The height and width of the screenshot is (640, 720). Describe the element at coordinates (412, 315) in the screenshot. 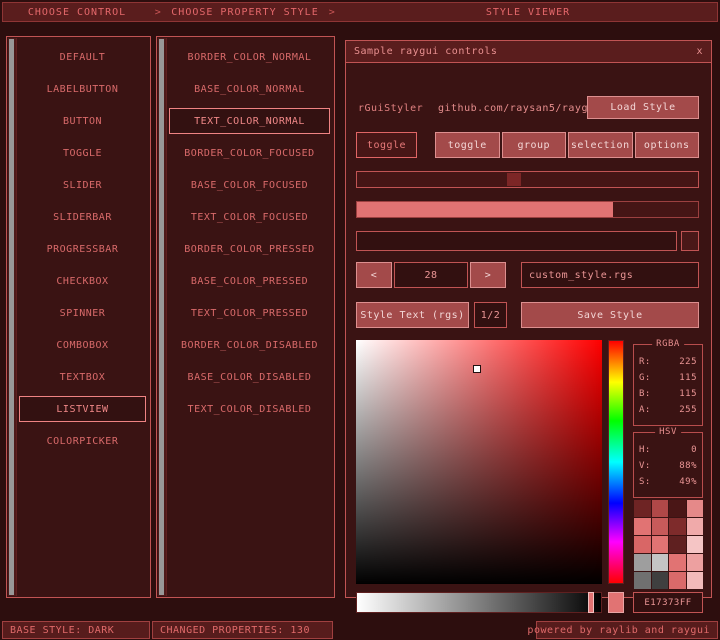

I see `style-text-button: Style Text (rgs)` at that location.